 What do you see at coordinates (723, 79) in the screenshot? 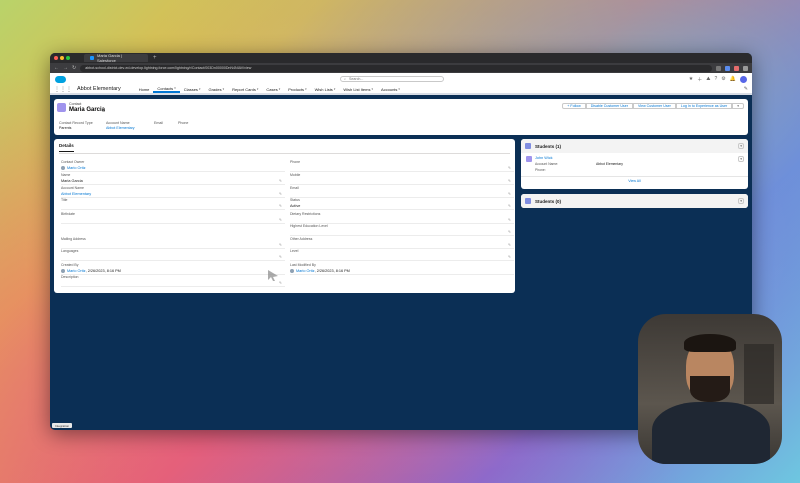
I see `gear-icon: ⚙` at bounding box center [723, 79].